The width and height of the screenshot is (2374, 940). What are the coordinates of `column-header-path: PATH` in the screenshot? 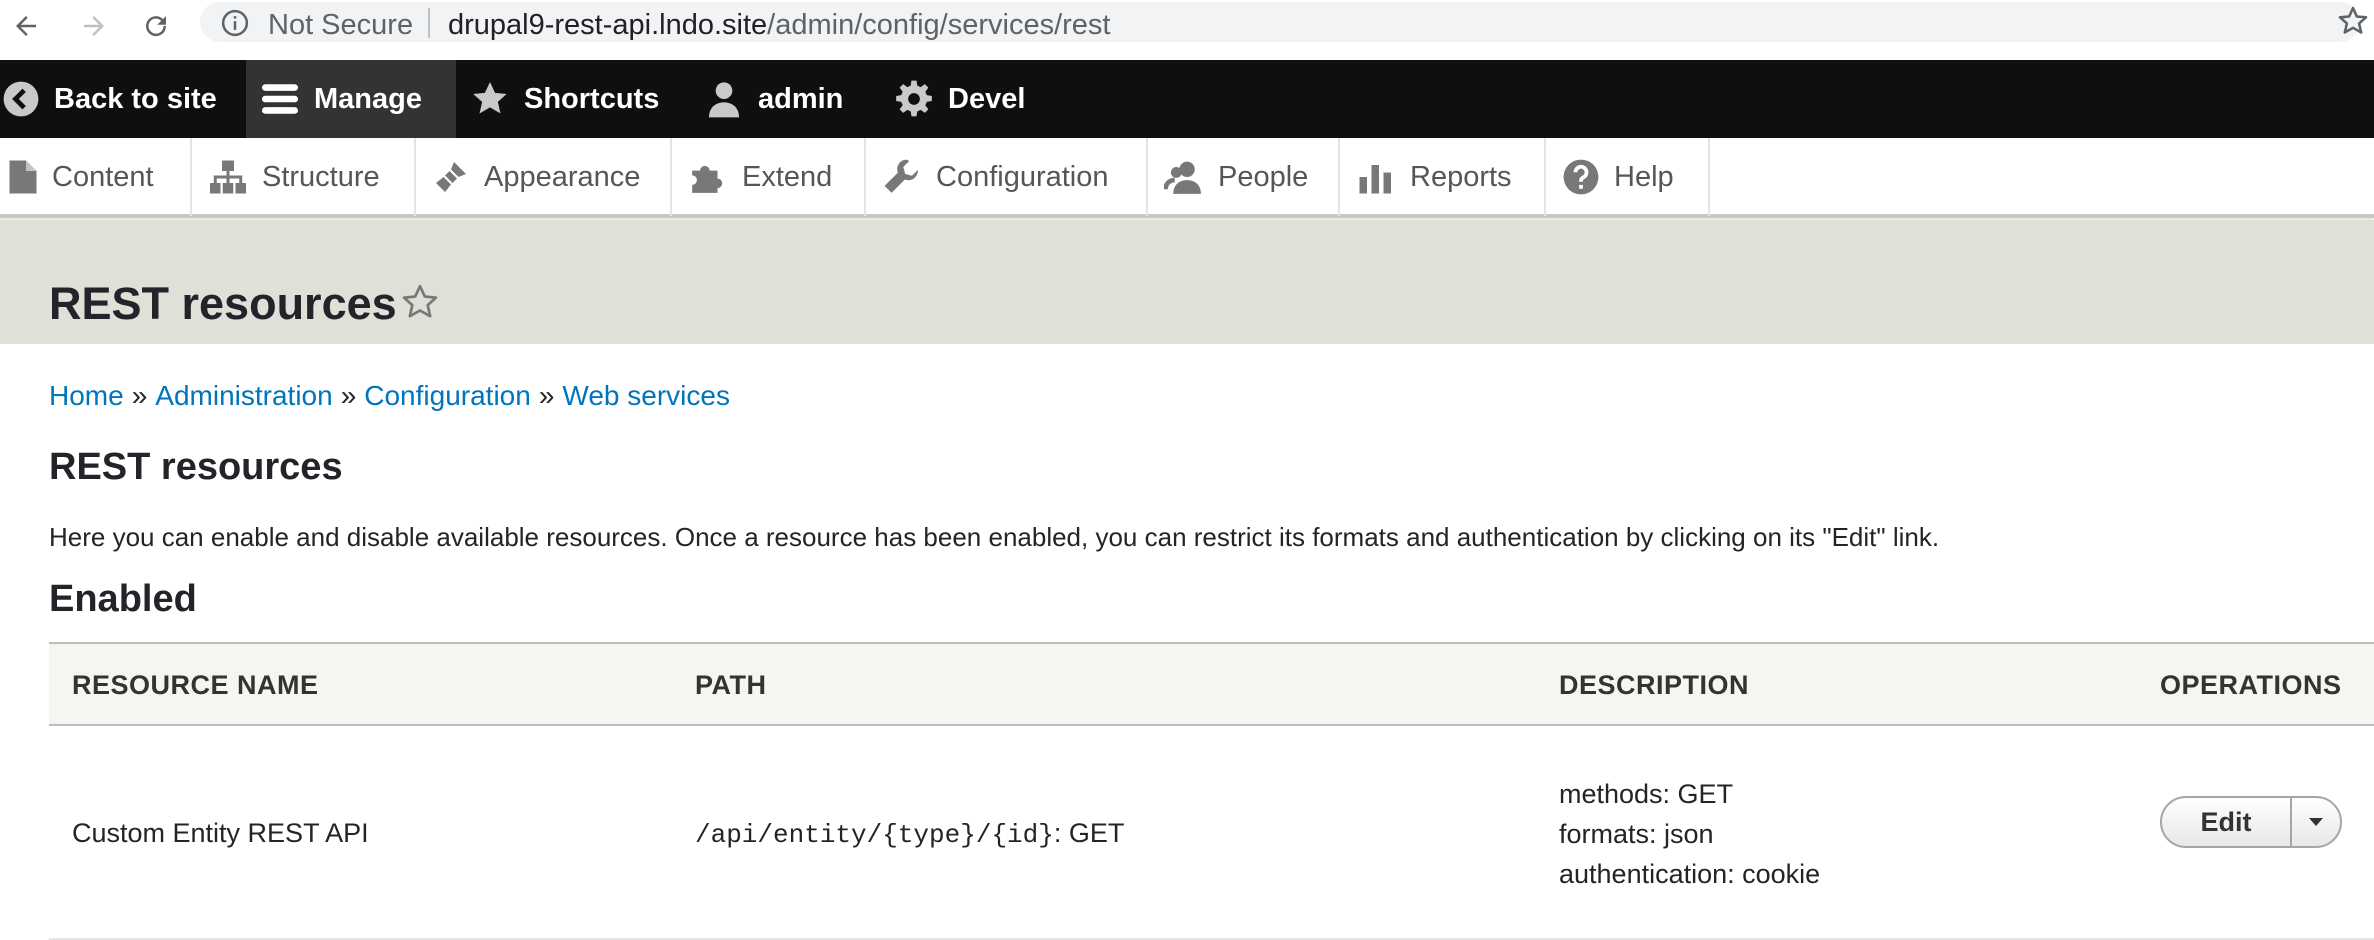 It's located at (731, 685).